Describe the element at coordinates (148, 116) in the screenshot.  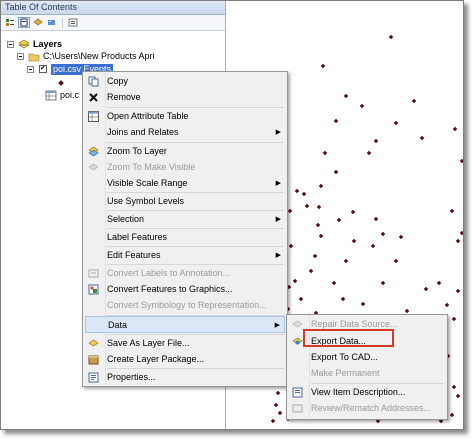
I see `menu-item-label: Open Attribute Table` at that location.